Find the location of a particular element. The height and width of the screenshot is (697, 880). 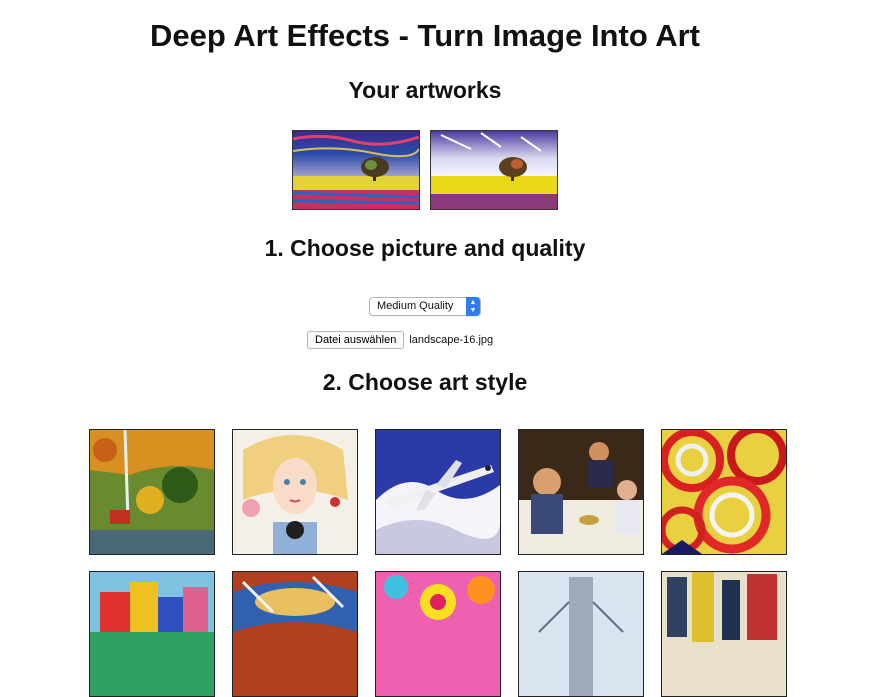

art-style-pink-carousel is located at coordinates (438, 634).